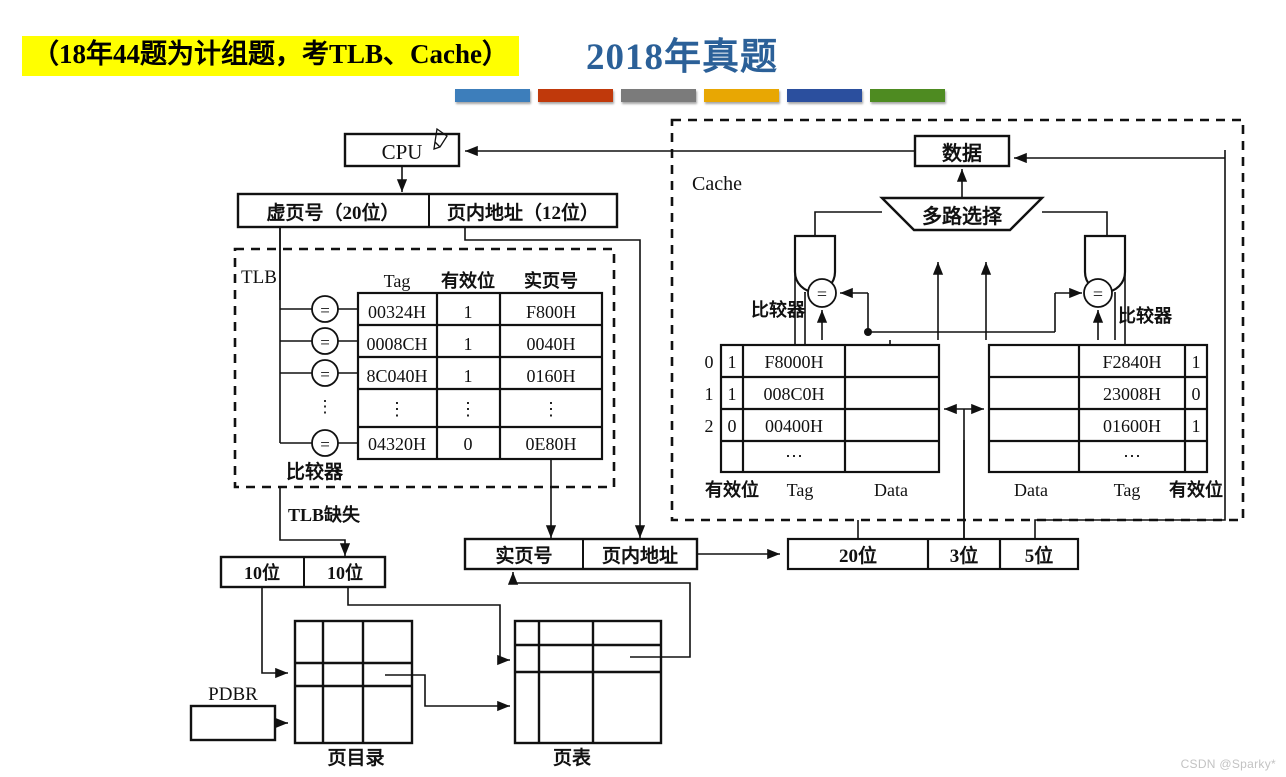 The image size is (1286, 777). I want to click on tlb-eq-2: =, so click(325, 374).